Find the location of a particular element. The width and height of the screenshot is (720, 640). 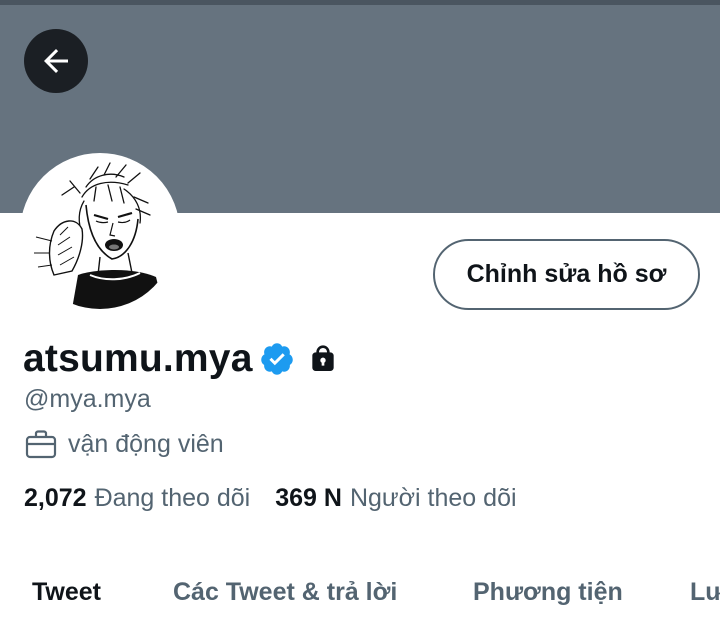

arrow-left-icon is located at coordinates (56, 61).